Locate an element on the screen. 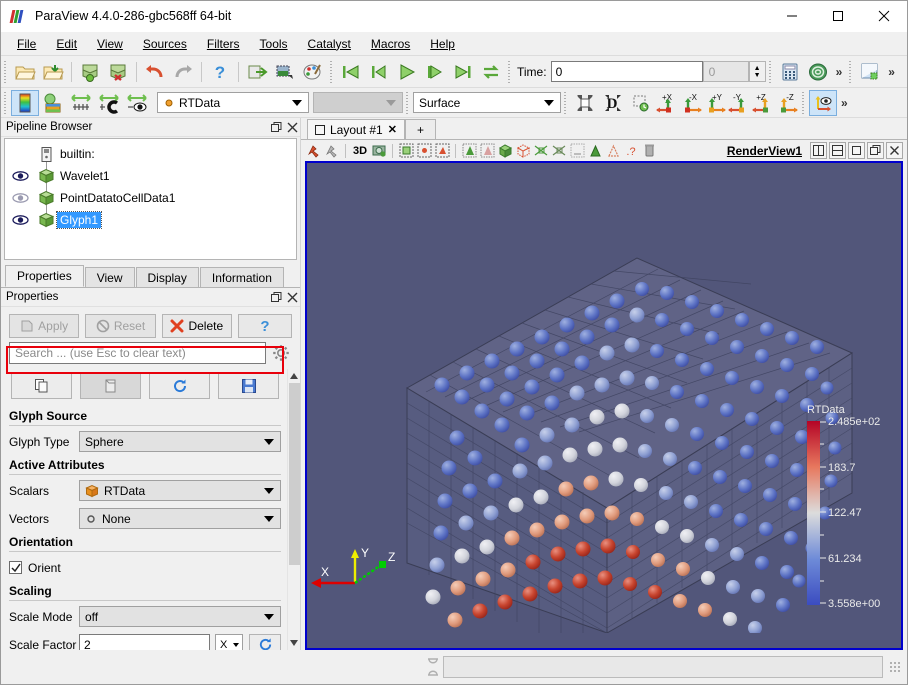  search-input: Search ... (use Esc to clear text) is located at coordinates (137, 353).